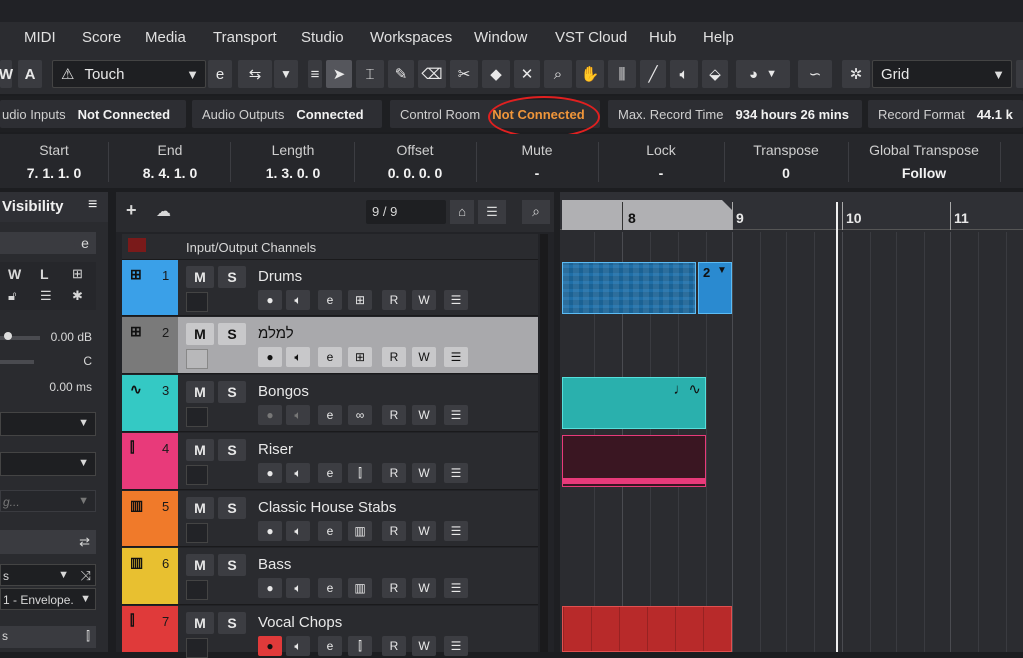 The height and width of the screenshot is (658, 1023). What do you see at coordinates (330, 461) in the screenshot?
I see `track-row: ⫿ 4 M S Riser ● 🔈︎ e ⫿ R W ☰` at bounding box center [330, 461].